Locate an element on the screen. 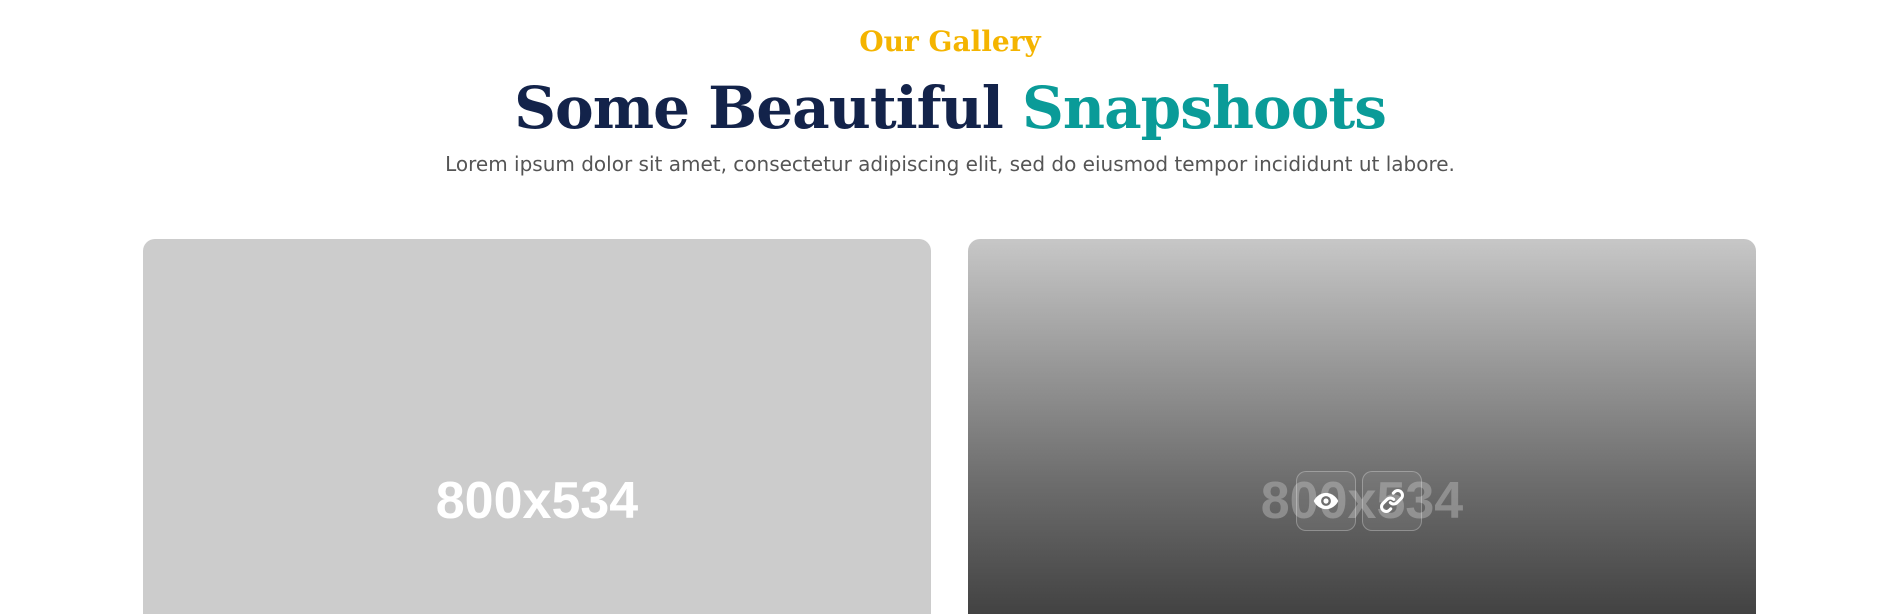 The width and height of the screenshot is (1900, 614). eye-icon is located at coordinates (1326, 501).